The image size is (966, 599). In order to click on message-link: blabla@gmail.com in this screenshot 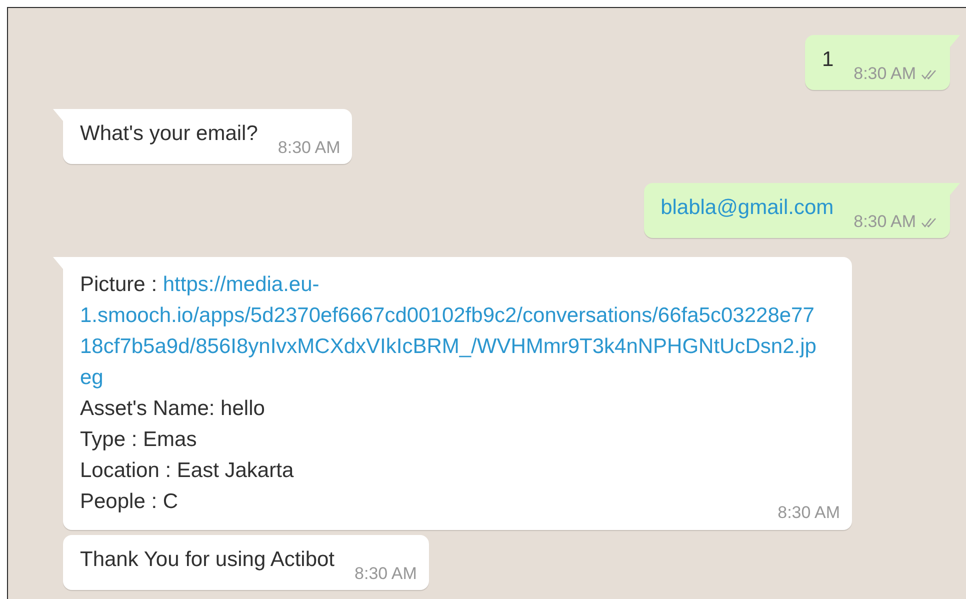, I will do `click(747, 208)`.